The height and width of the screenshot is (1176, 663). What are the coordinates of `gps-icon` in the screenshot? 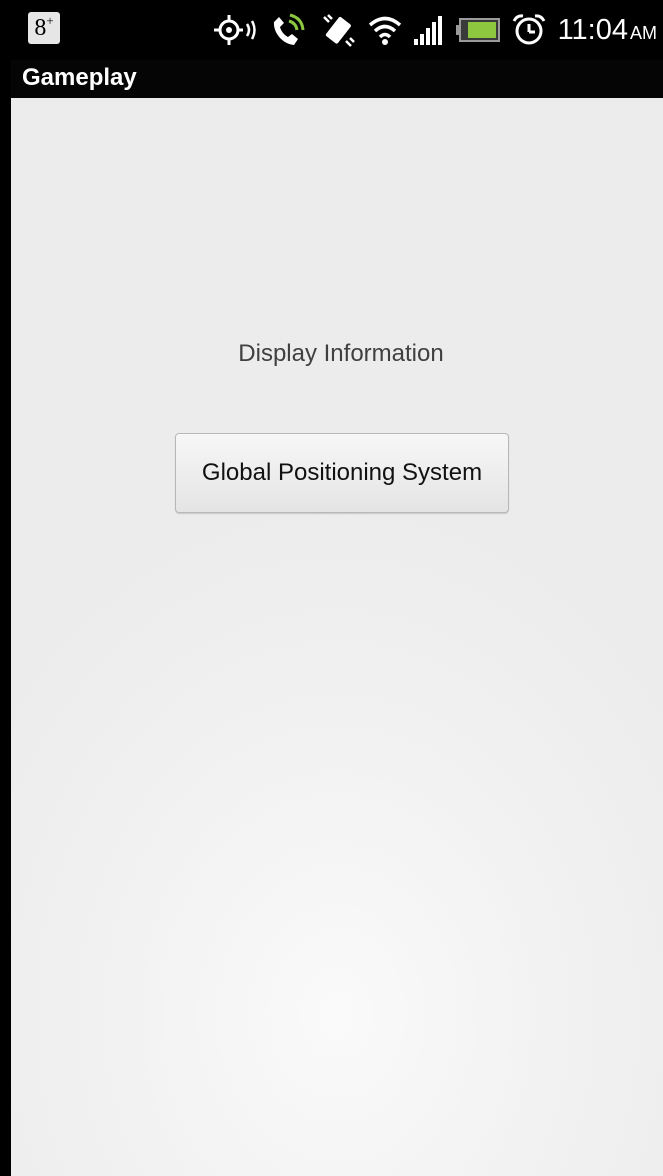 It's located at (234, 30).